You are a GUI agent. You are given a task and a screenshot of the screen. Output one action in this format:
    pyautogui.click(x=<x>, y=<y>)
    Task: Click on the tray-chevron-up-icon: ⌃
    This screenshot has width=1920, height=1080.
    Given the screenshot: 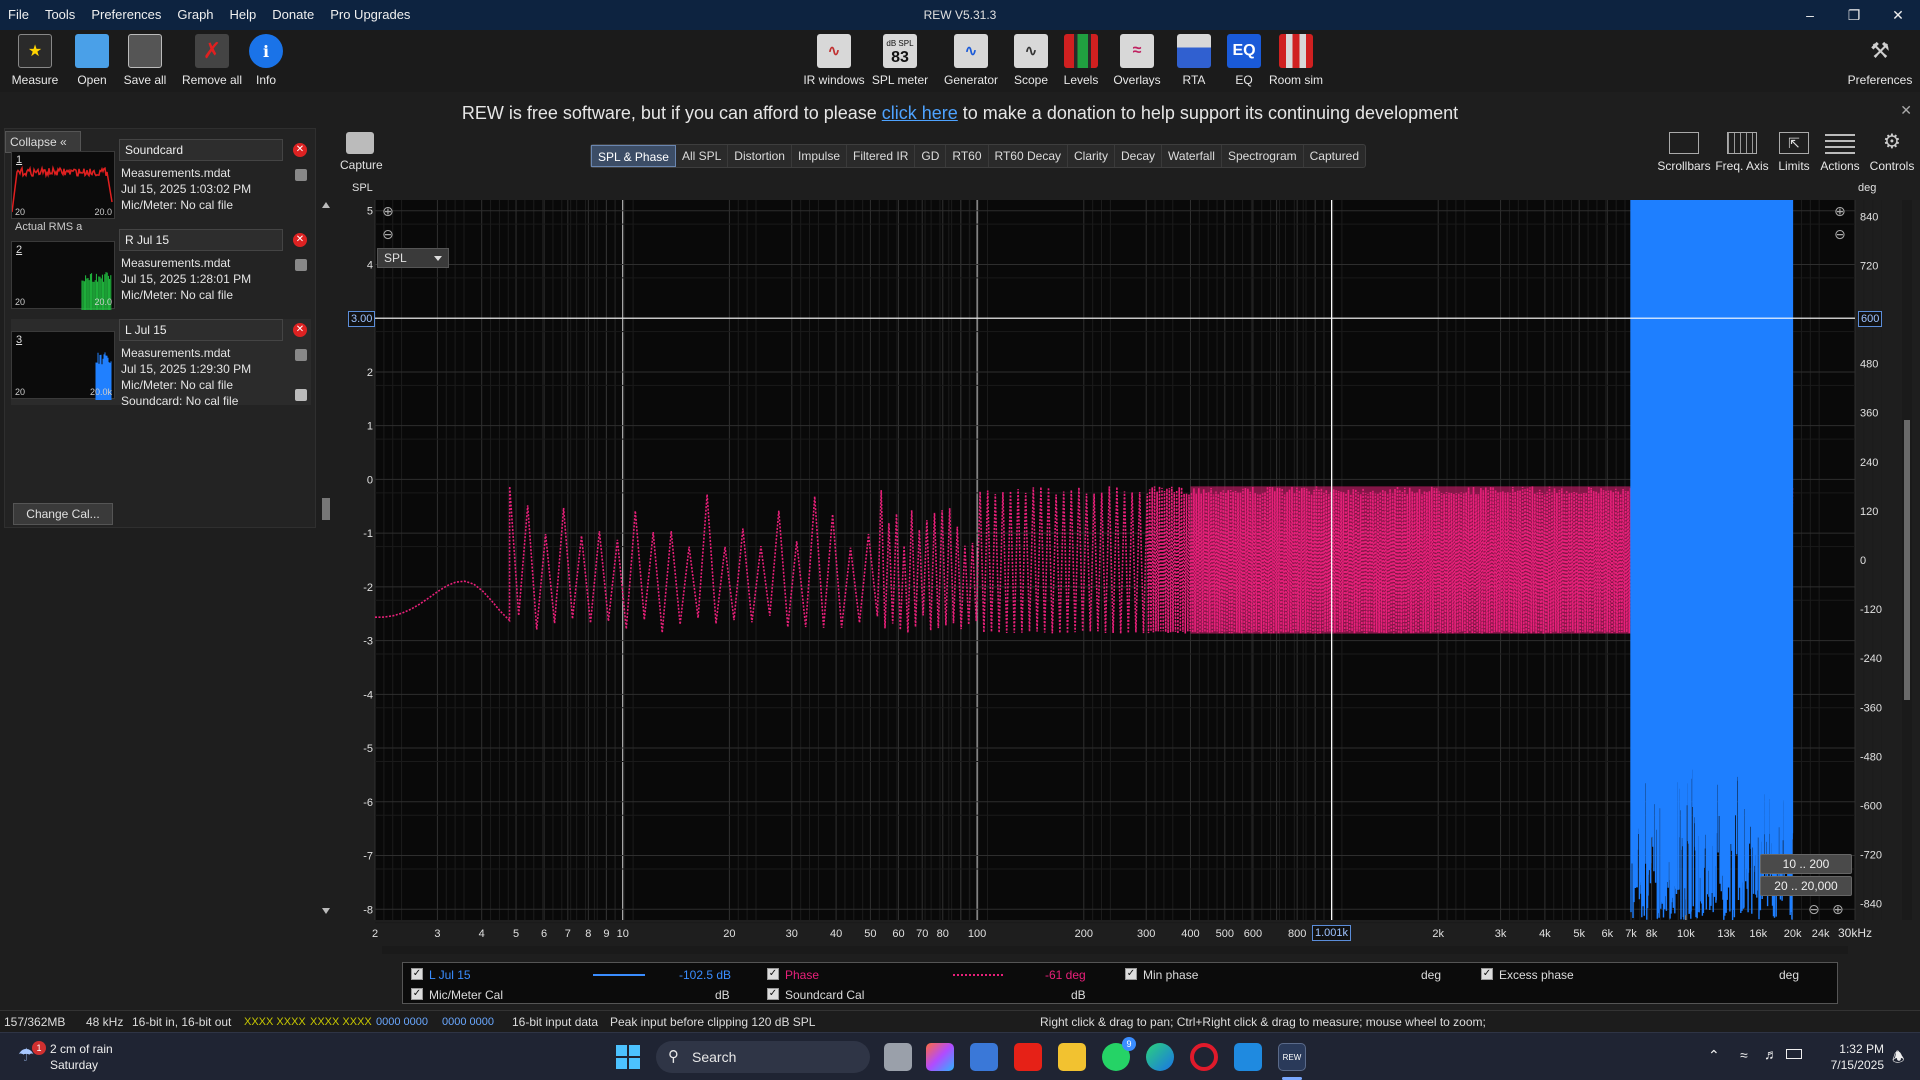 What is the action you would take?
    pyautogui.click(x=1714, y=1055)
    